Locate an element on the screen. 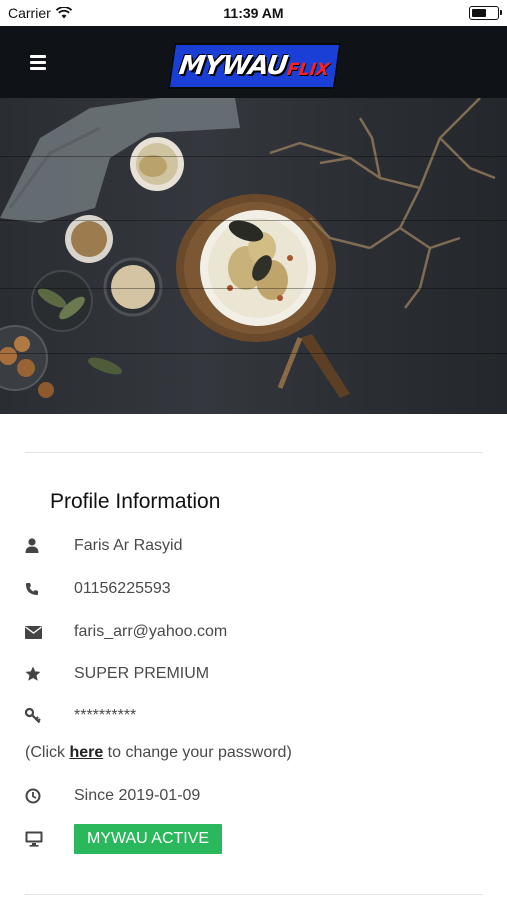 This screenshot has width=507, height=900. desktop-icon is located at coordinates (49, 839).